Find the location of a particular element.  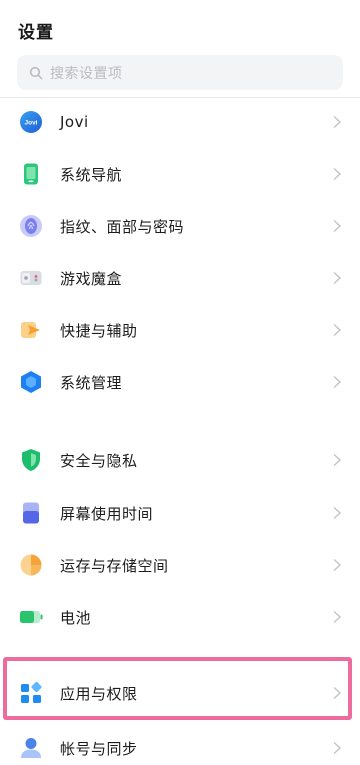

settings-item-jovi: Jovi Jovi is located at coordinates (180, 122).